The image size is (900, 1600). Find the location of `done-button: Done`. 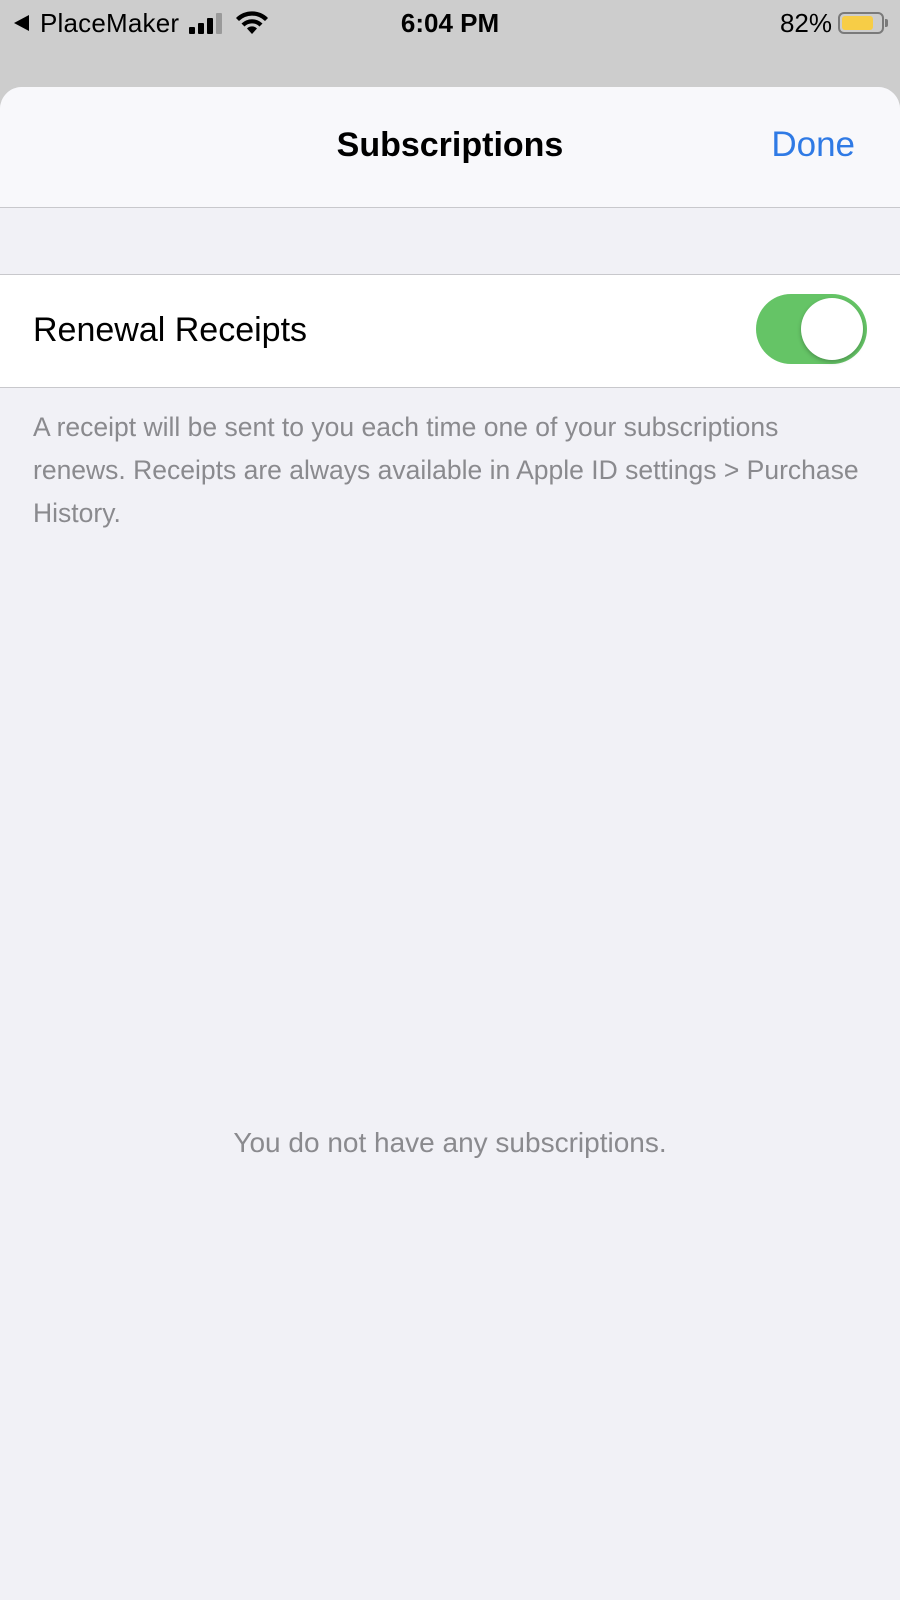

done-button: Done is located at coordinates (813, 145).